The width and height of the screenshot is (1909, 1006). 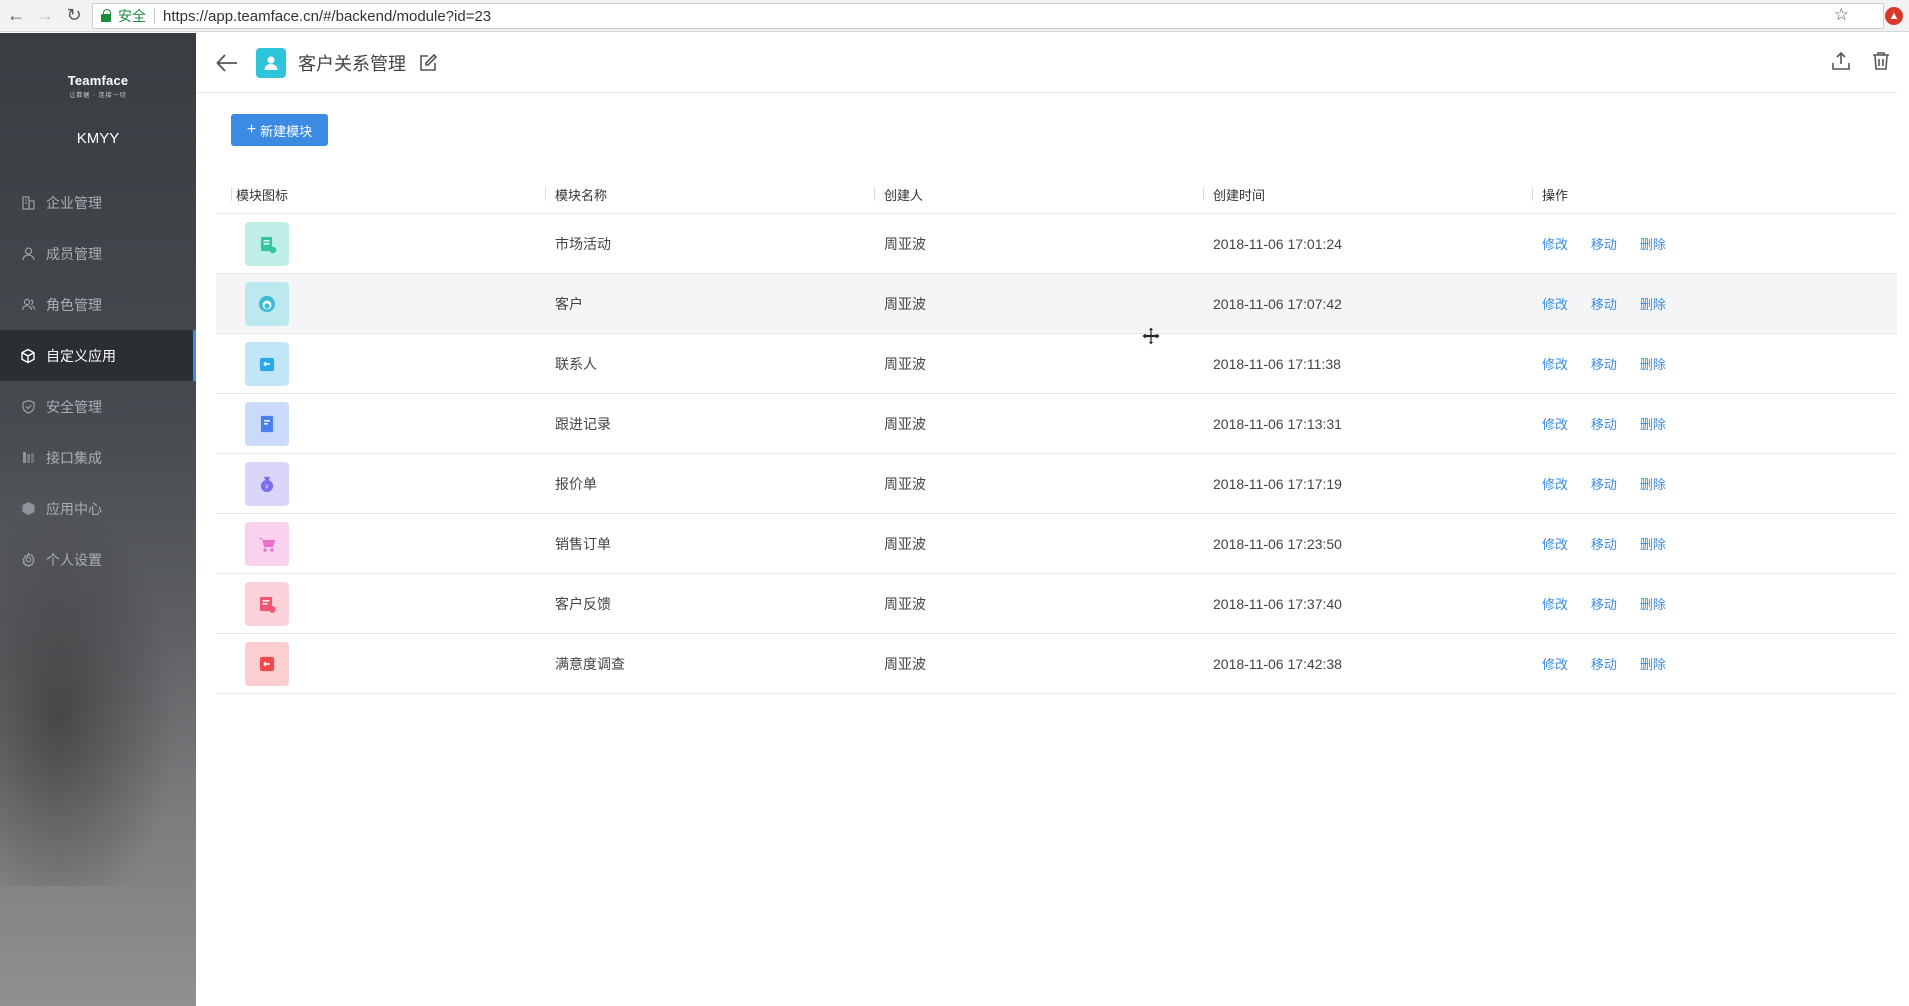 I want to click on back-arrow-icon, so click(x=228, y=63).